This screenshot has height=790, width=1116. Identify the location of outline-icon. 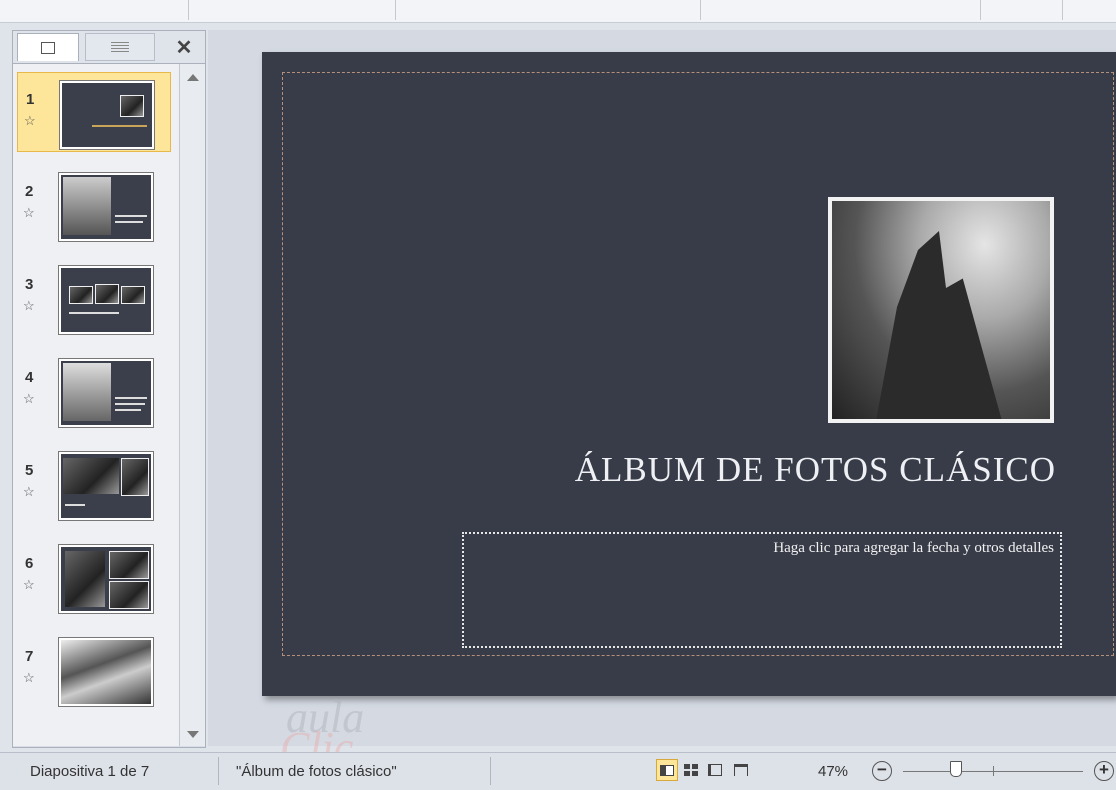
(120, 47).